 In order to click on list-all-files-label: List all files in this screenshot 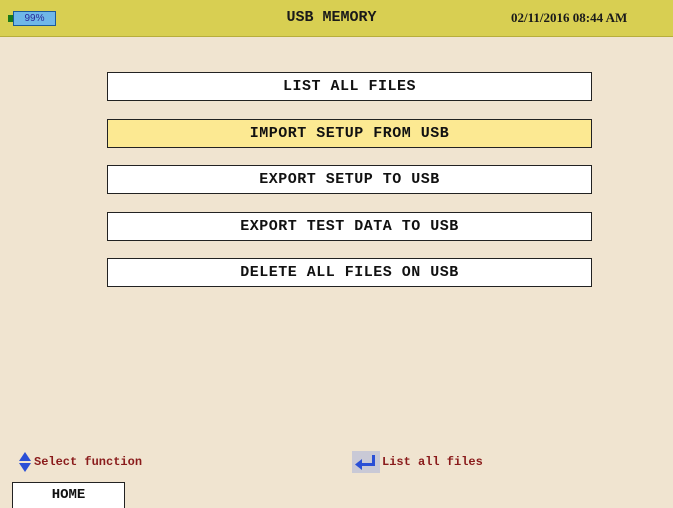, I will do `click(432, 462)`.